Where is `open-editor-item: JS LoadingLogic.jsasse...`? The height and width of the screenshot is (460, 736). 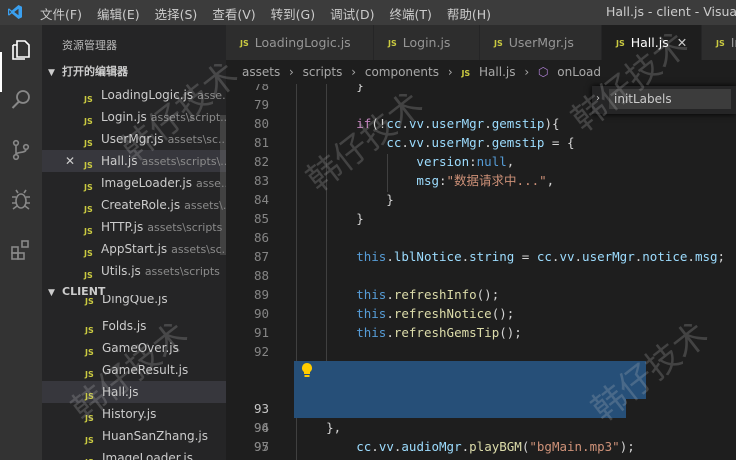 open-editor-item: JS LoadingLogic.jsasse... is located at coordinates (134, 95).